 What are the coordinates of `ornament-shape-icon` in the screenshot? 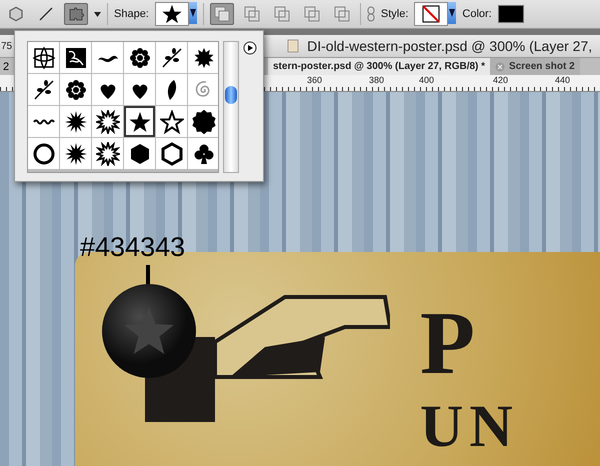 It's located at (44, 58).